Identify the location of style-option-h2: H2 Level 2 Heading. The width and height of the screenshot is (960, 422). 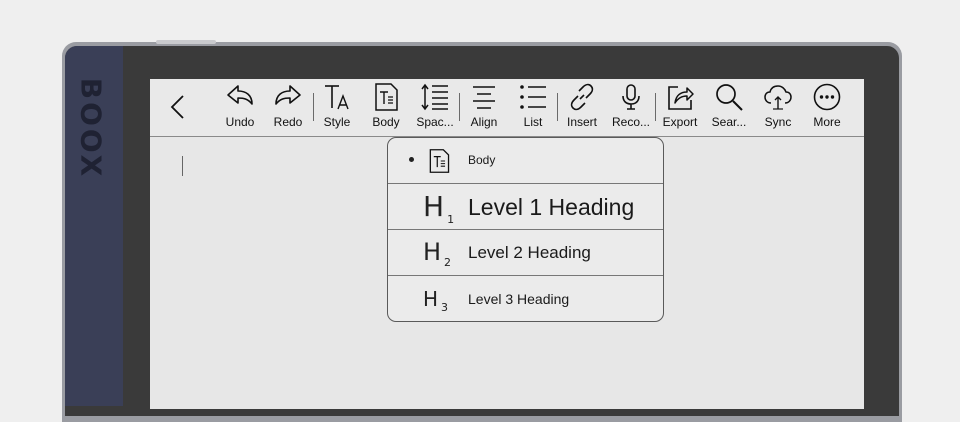
(525, 253).